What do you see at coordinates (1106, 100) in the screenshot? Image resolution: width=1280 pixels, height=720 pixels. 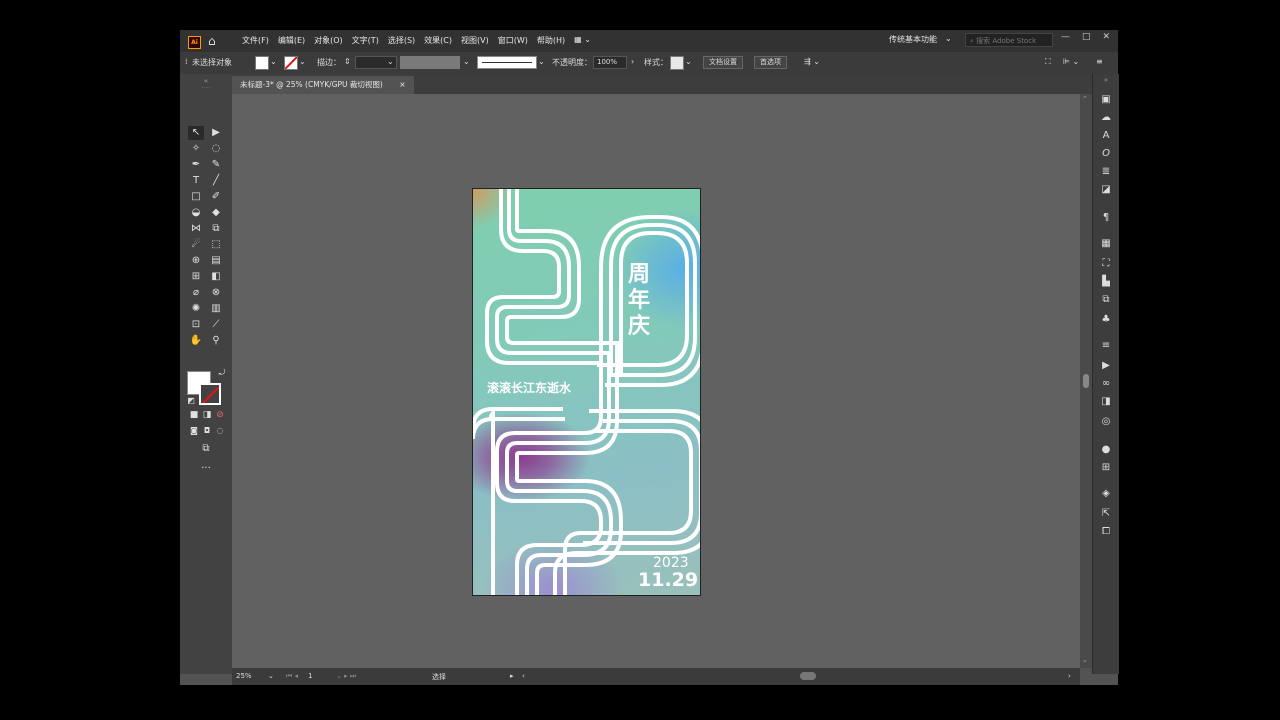 I see `properties-panel-icon: ▣` at bounding box center [1106, 100].